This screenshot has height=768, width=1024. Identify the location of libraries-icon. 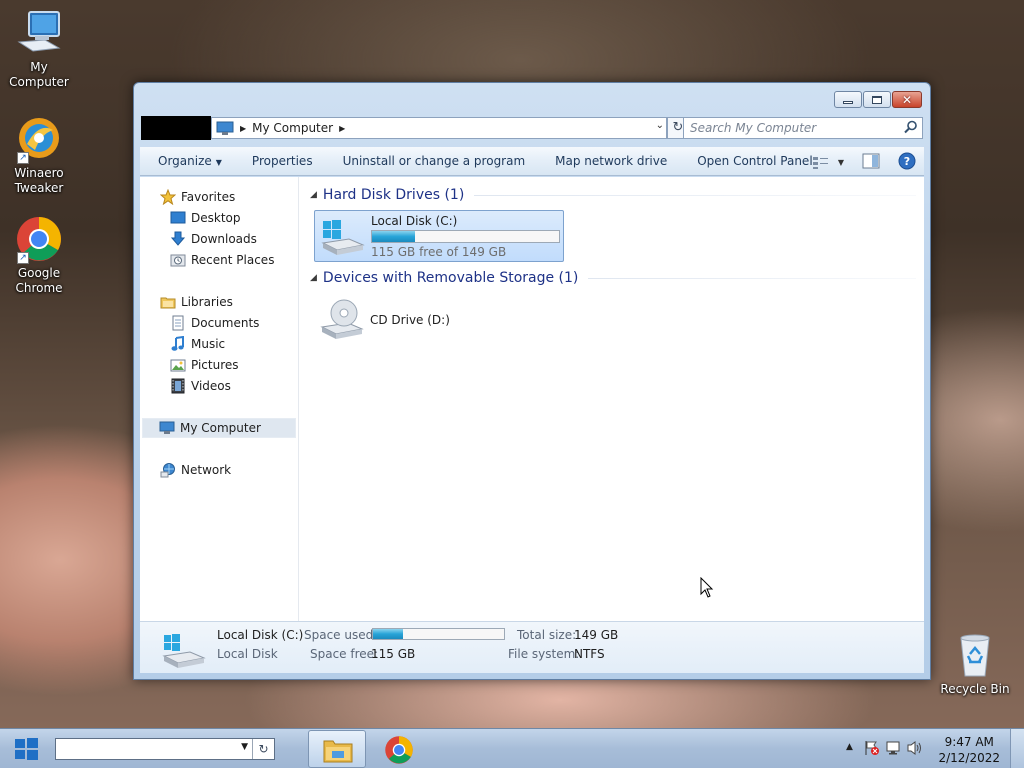
(168, 302).